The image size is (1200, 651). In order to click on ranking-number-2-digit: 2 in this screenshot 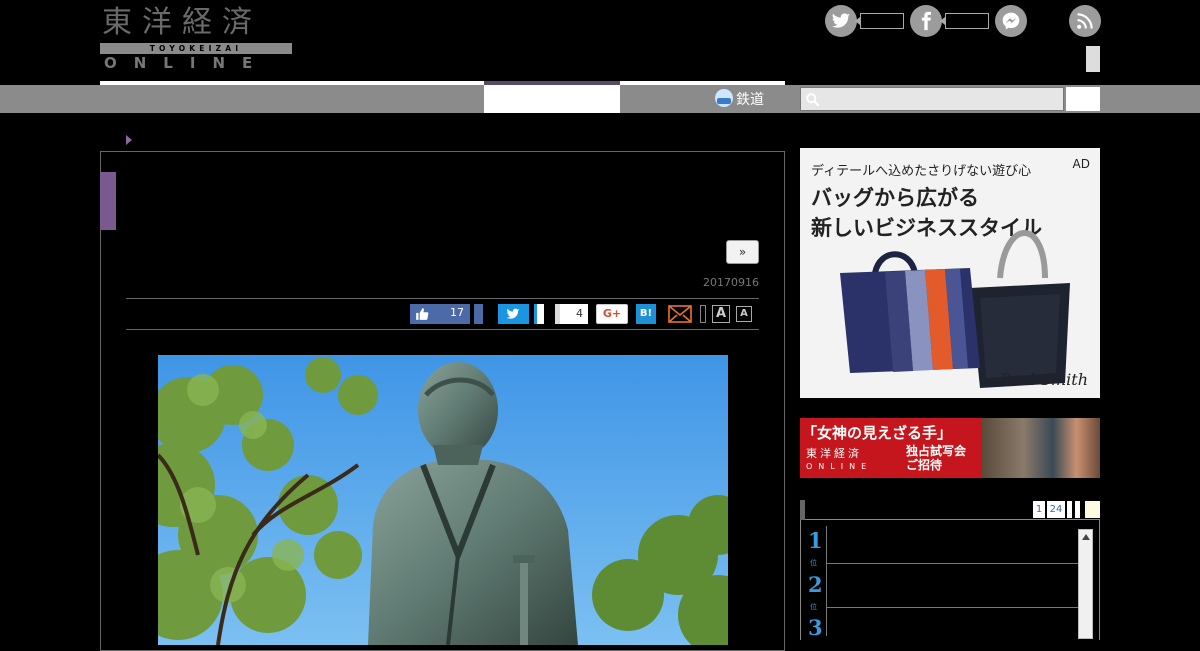, I will do `click(815, 584)`.